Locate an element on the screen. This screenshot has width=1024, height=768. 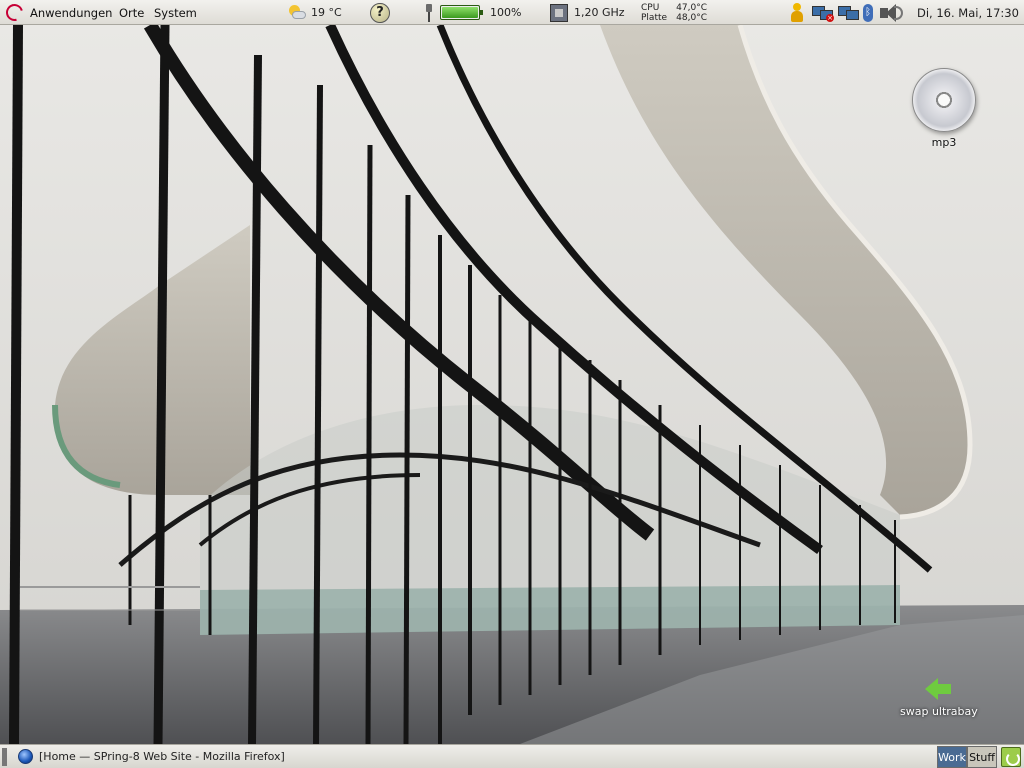
sensors-applet: CPU 47,0°C Platte 48,0°C is located at coordinates (674, 12).